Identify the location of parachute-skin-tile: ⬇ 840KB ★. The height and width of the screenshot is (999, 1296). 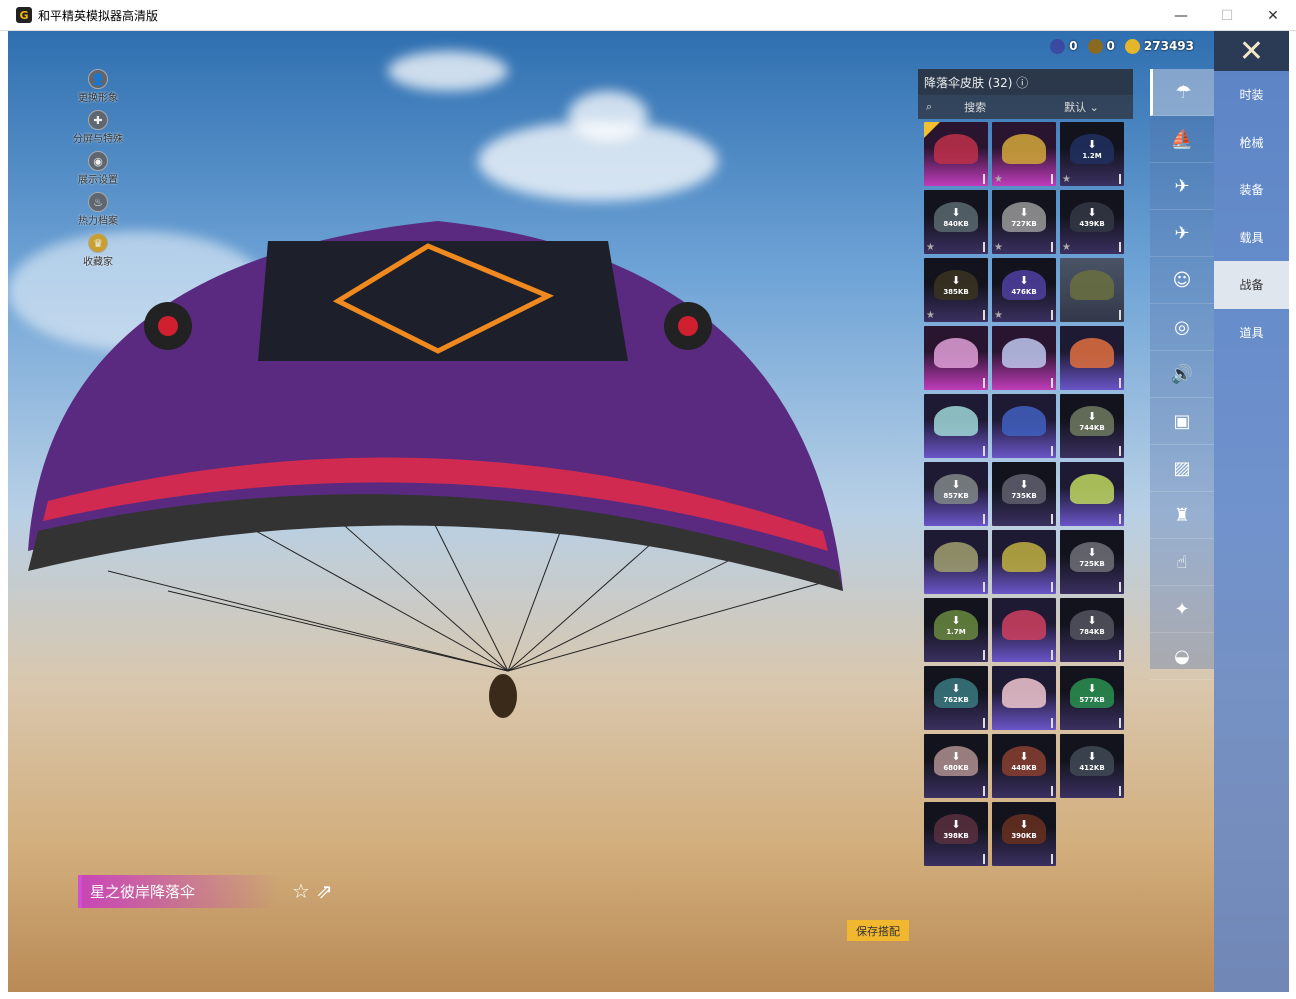
(956, 222).